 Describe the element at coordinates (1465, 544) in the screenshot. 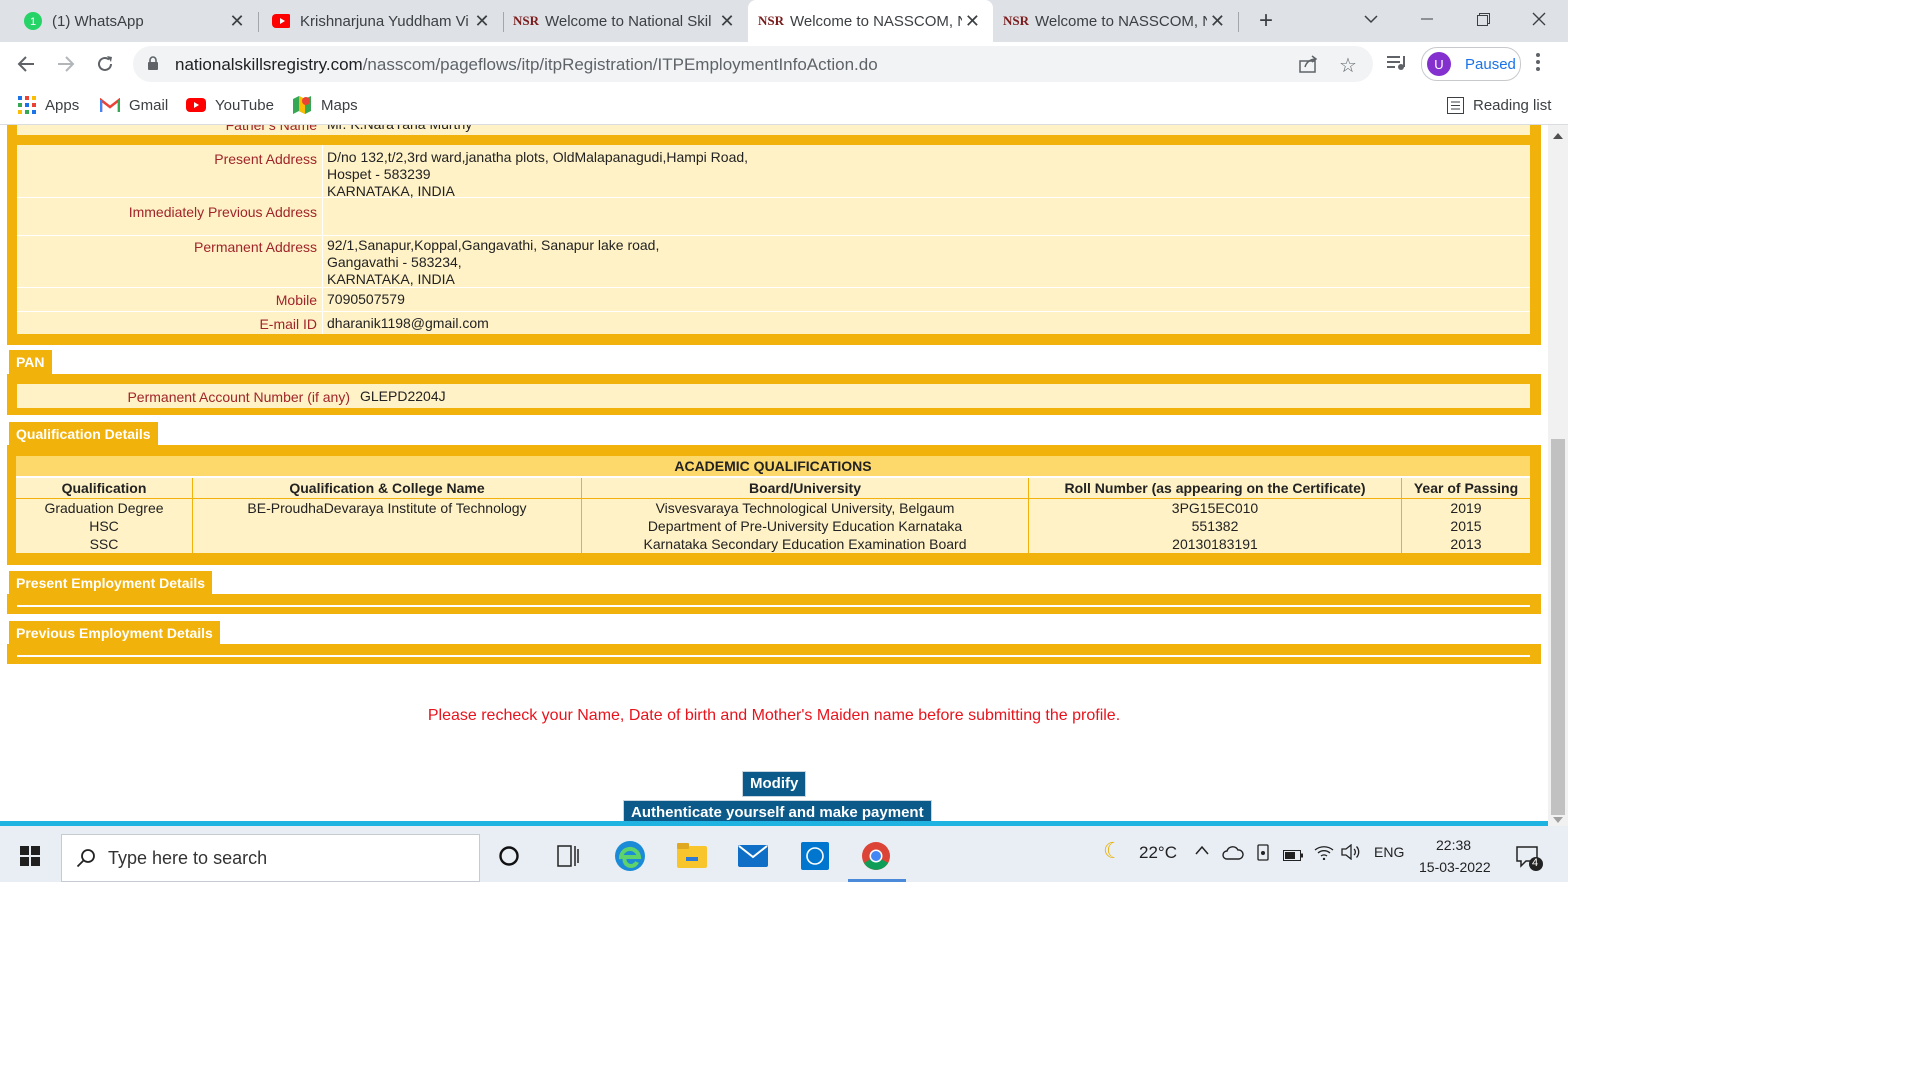

I see `table-cell: 2013` at that location.